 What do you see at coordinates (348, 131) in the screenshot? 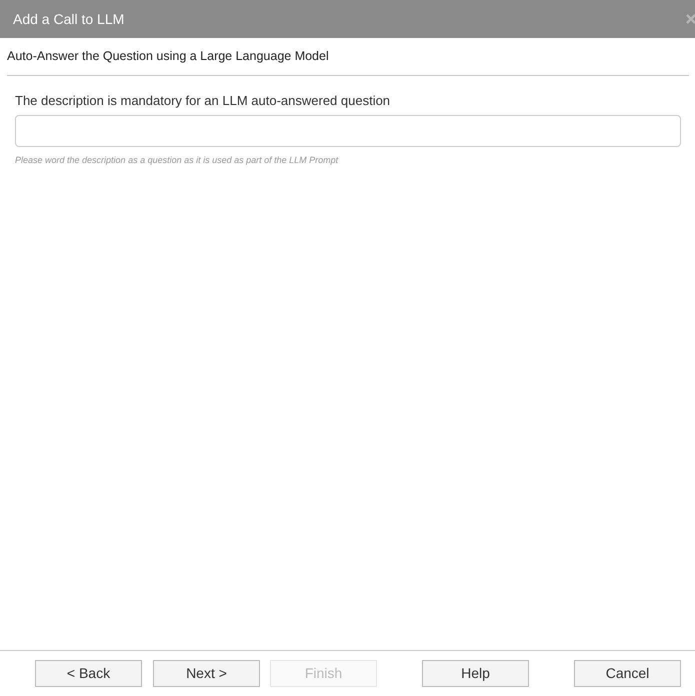
I see `description-field` at bounding box center [348, 131].